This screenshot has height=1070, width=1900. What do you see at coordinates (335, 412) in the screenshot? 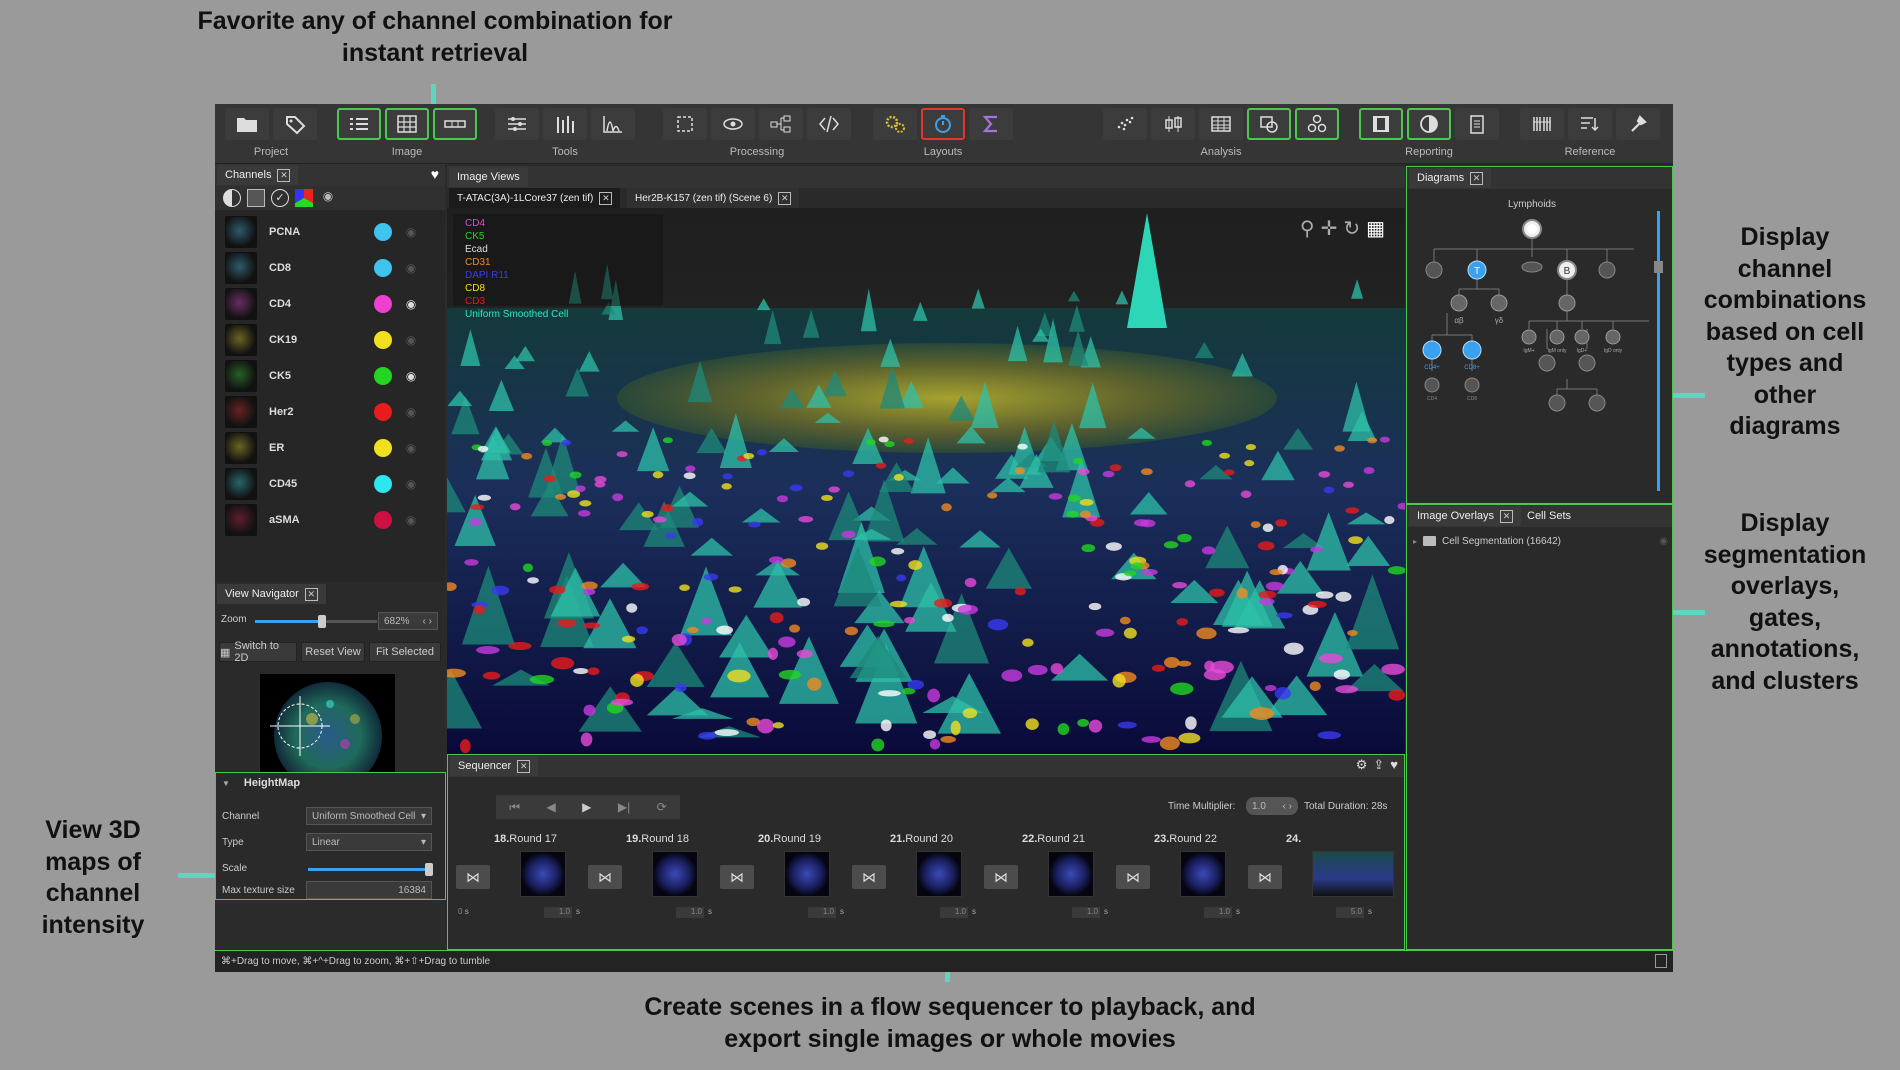
I see `channel-row: Her2 ◉` at bounding box center [335, 412].